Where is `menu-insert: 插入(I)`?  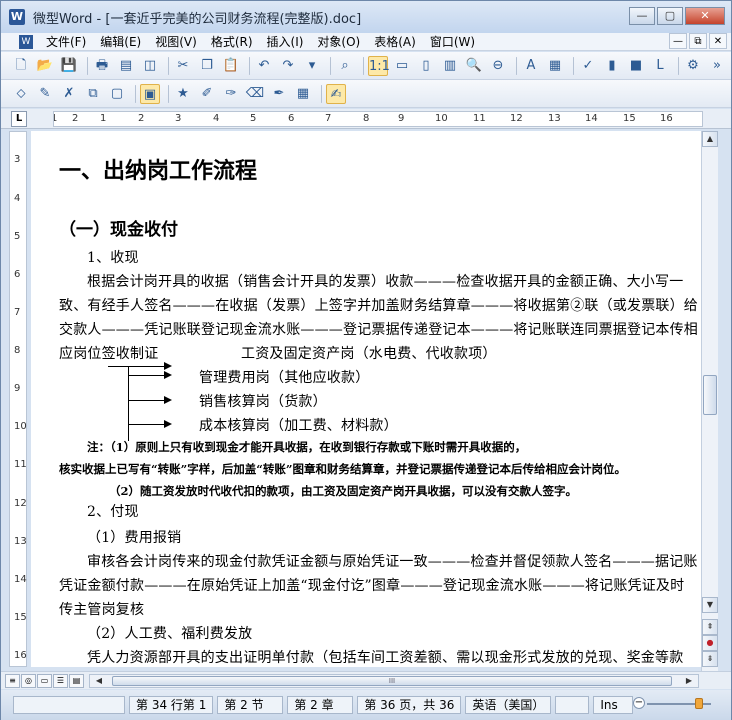
menu-insert: 插入(I) is located at coordinates (285, 41).